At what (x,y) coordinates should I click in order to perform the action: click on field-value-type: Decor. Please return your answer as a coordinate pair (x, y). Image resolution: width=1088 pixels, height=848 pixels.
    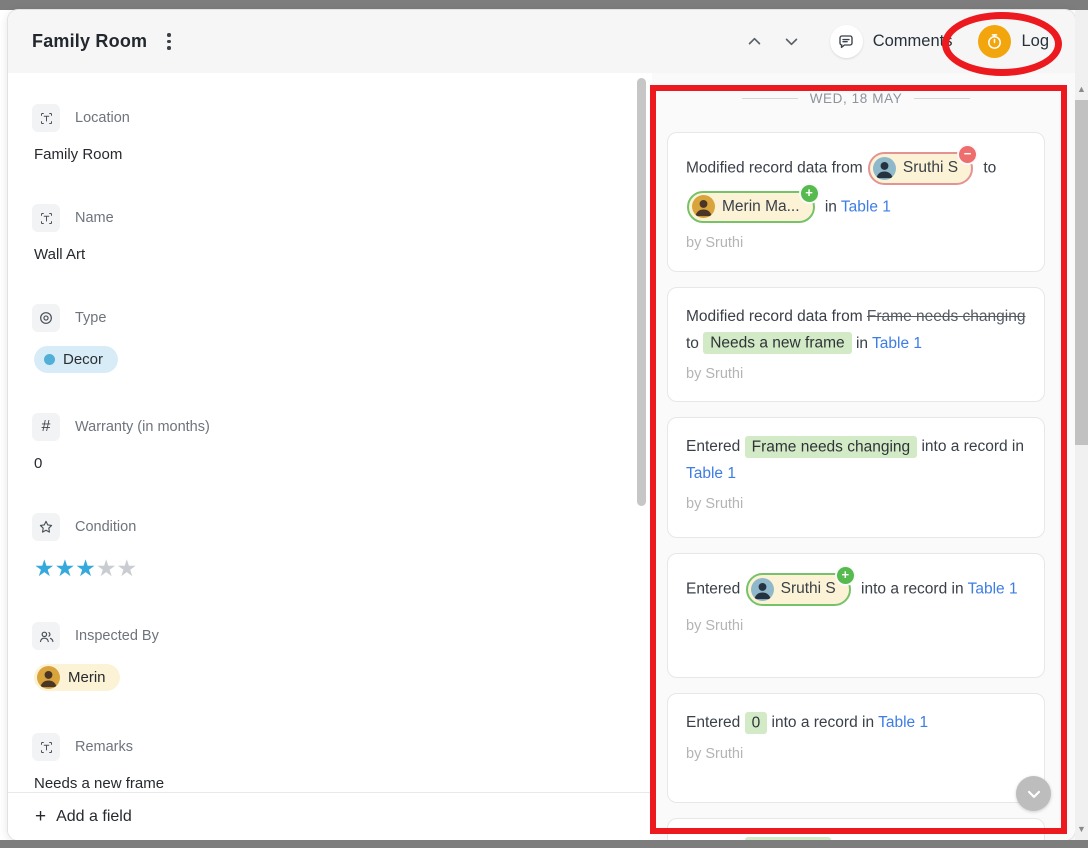
    Looking at the image, I should click on (322, 359).